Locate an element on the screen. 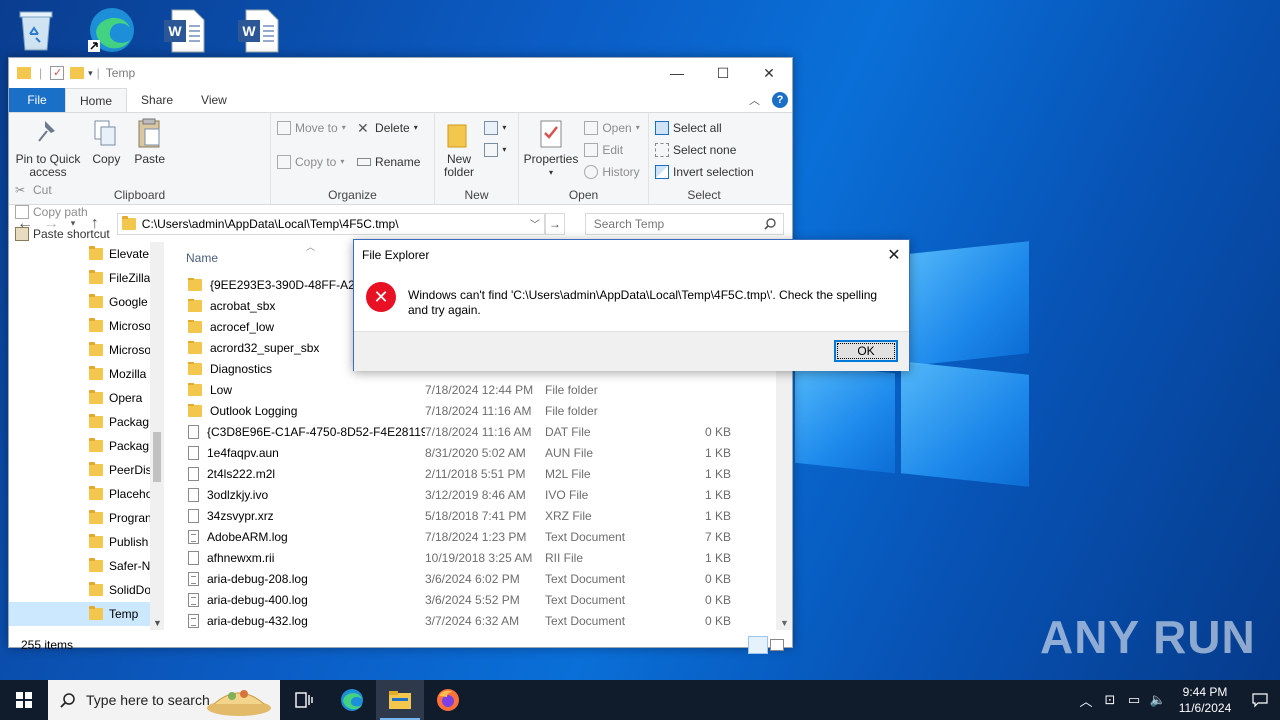 Image resolution: width=1280 pixels, height=720 pixels. nav-item: Mozilla is located at coordinates (86, 374).